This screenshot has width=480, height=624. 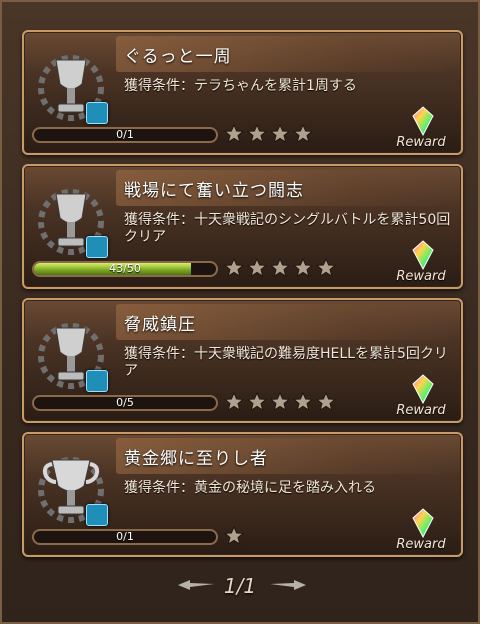 I want to click on pagination: 1/1, so click(x=240, y=586).